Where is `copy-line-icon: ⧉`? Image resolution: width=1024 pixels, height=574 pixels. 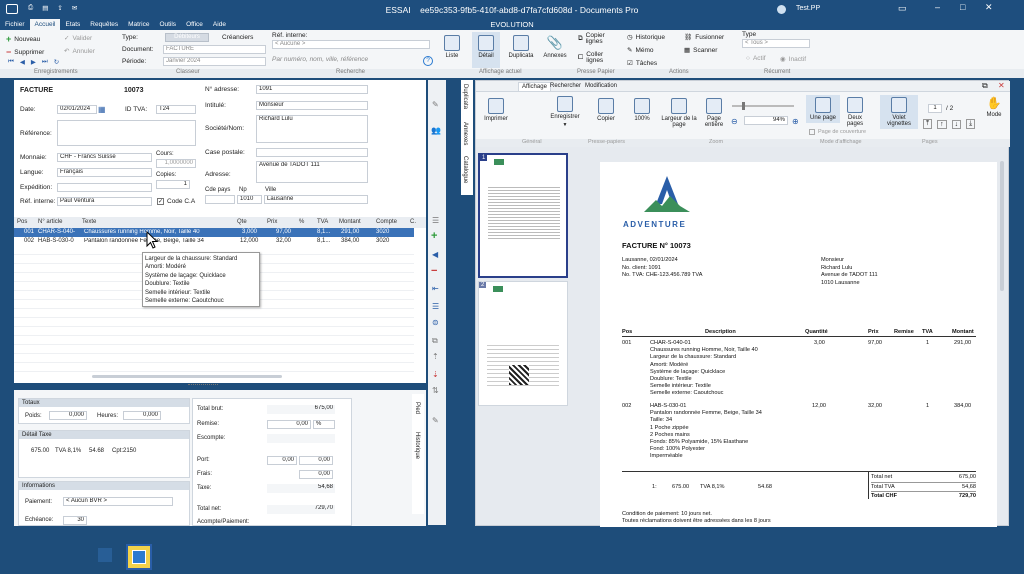
copy-line-icon: ⧉ is located at coordinates (435, 341).